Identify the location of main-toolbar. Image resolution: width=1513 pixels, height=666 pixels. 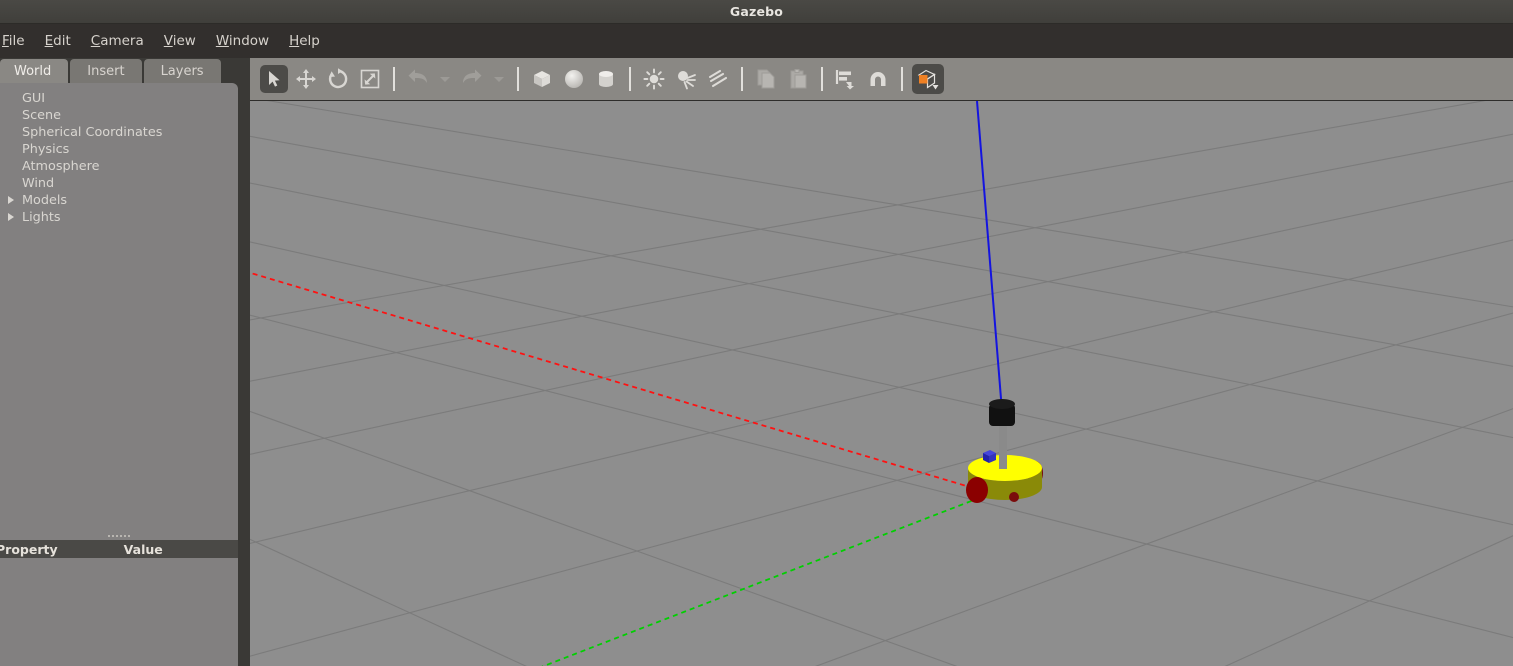
(881, 79).